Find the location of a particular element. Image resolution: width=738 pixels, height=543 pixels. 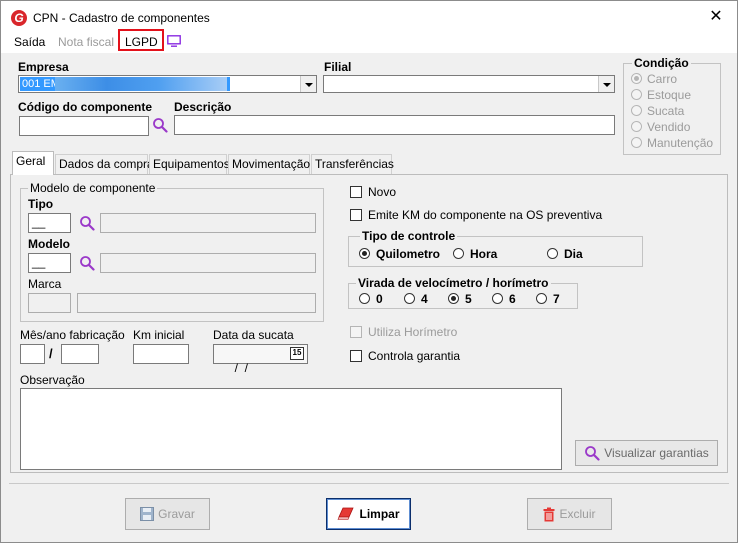

condition-label-estoque: Estoque is located at coordinates (669, 95).